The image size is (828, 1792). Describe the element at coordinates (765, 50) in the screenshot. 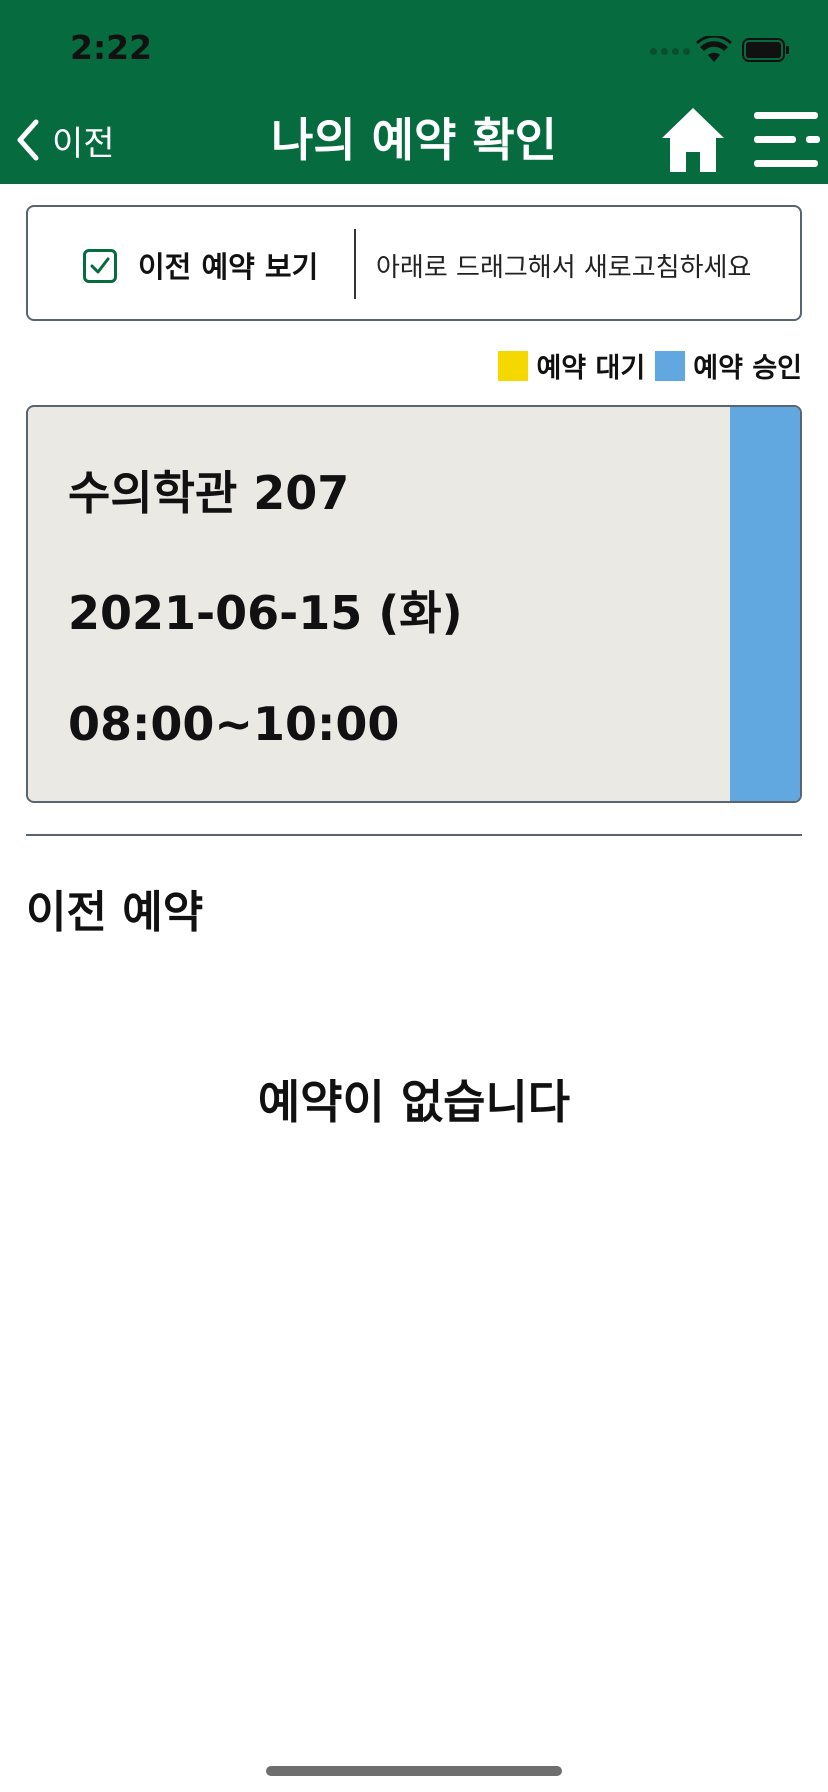

I see `battery-icon` at that location.